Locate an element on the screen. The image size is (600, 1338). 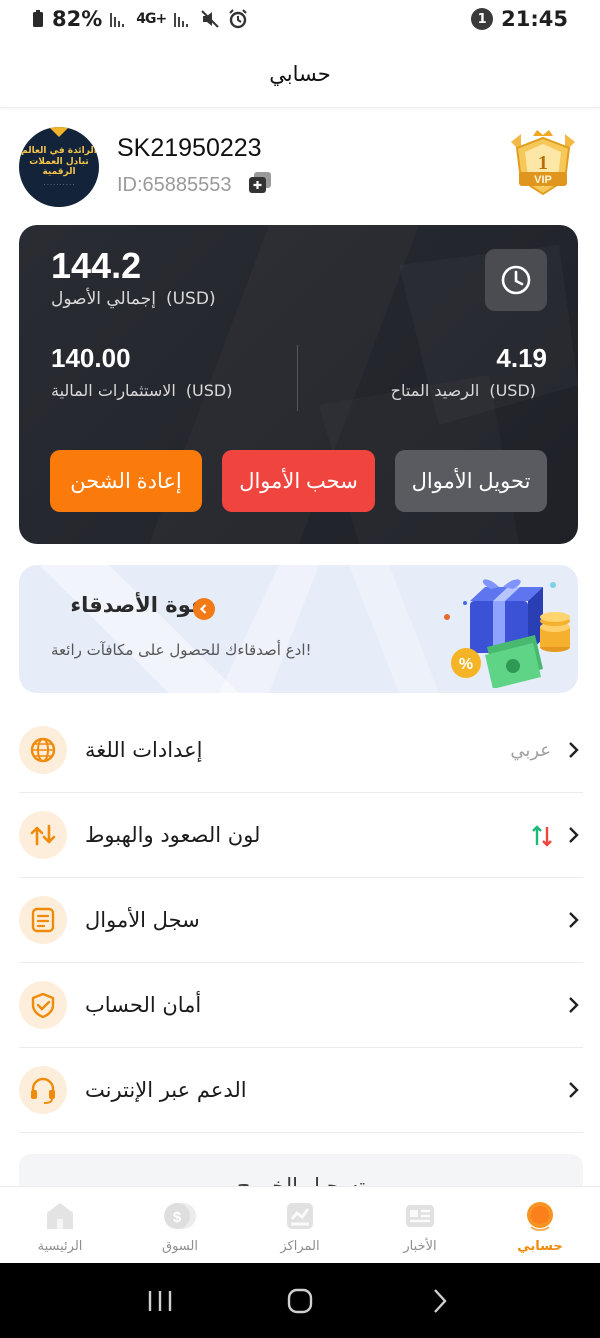
page-header: حسابي is located at coordinates (300, 74).